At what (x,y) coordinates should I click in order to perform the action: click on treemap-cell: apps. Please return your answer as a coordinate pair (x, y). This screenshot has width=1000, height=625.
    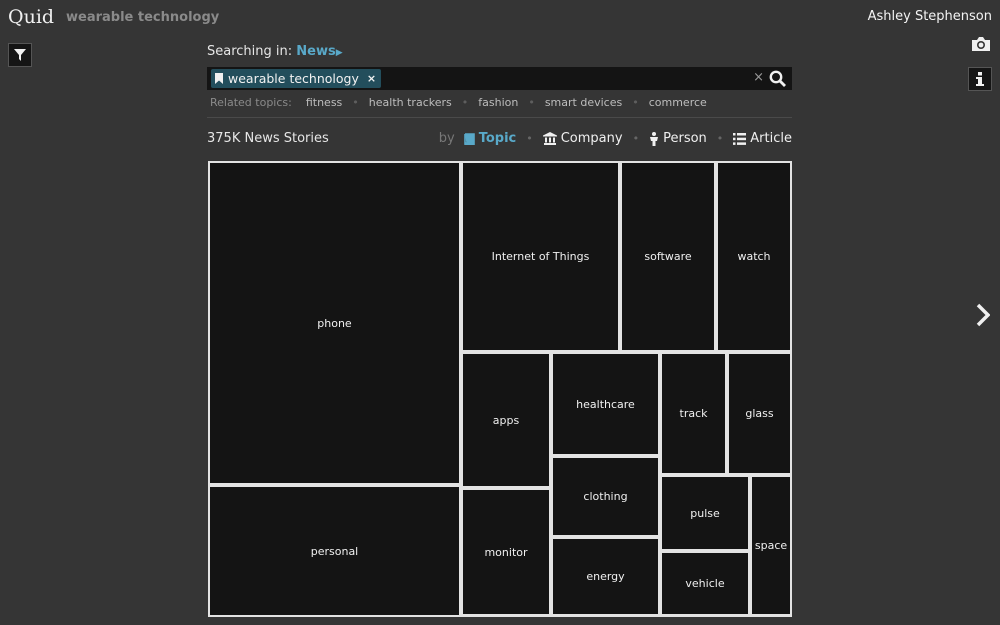
    Looking at the image, I should click on (506, 420).